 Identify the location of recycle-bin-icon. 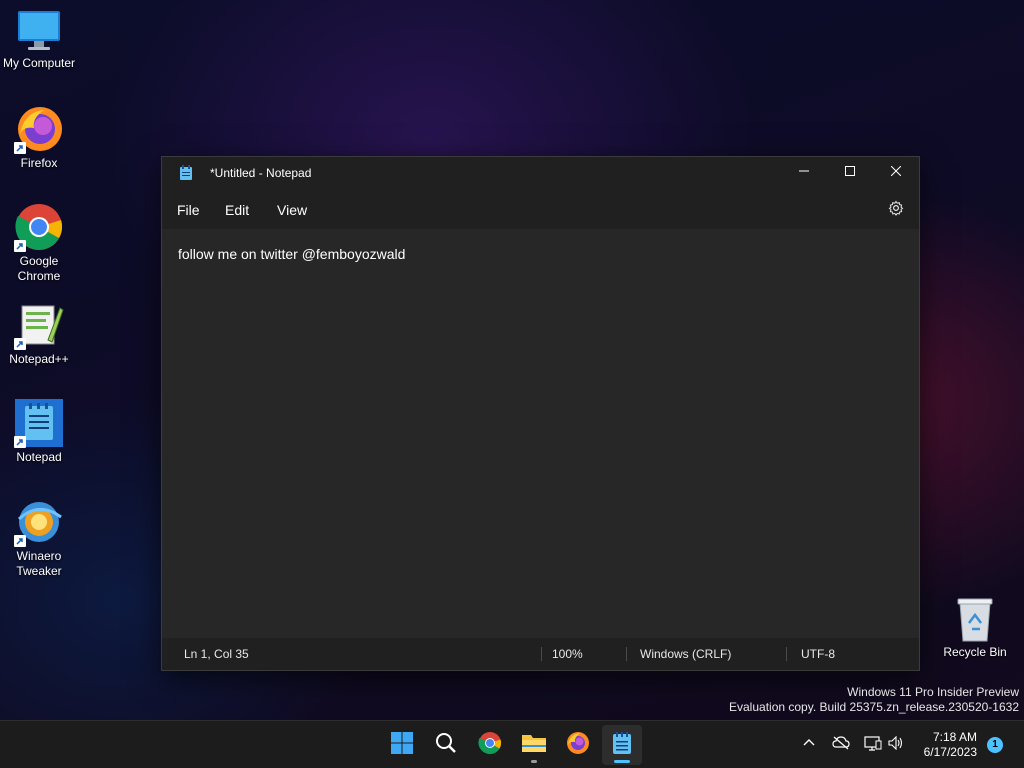
(975, 619).